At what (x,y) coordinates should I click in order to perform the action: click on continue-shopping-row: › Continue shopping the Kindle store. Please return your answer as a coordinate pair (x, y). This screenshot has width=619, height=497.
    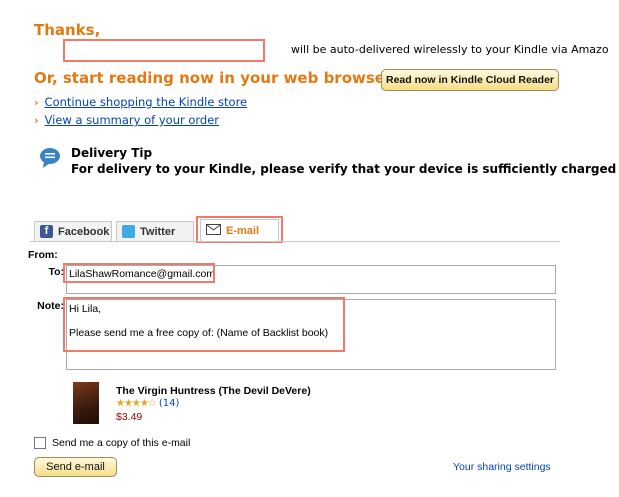
    Looking at the image, I should click on (140, 102).